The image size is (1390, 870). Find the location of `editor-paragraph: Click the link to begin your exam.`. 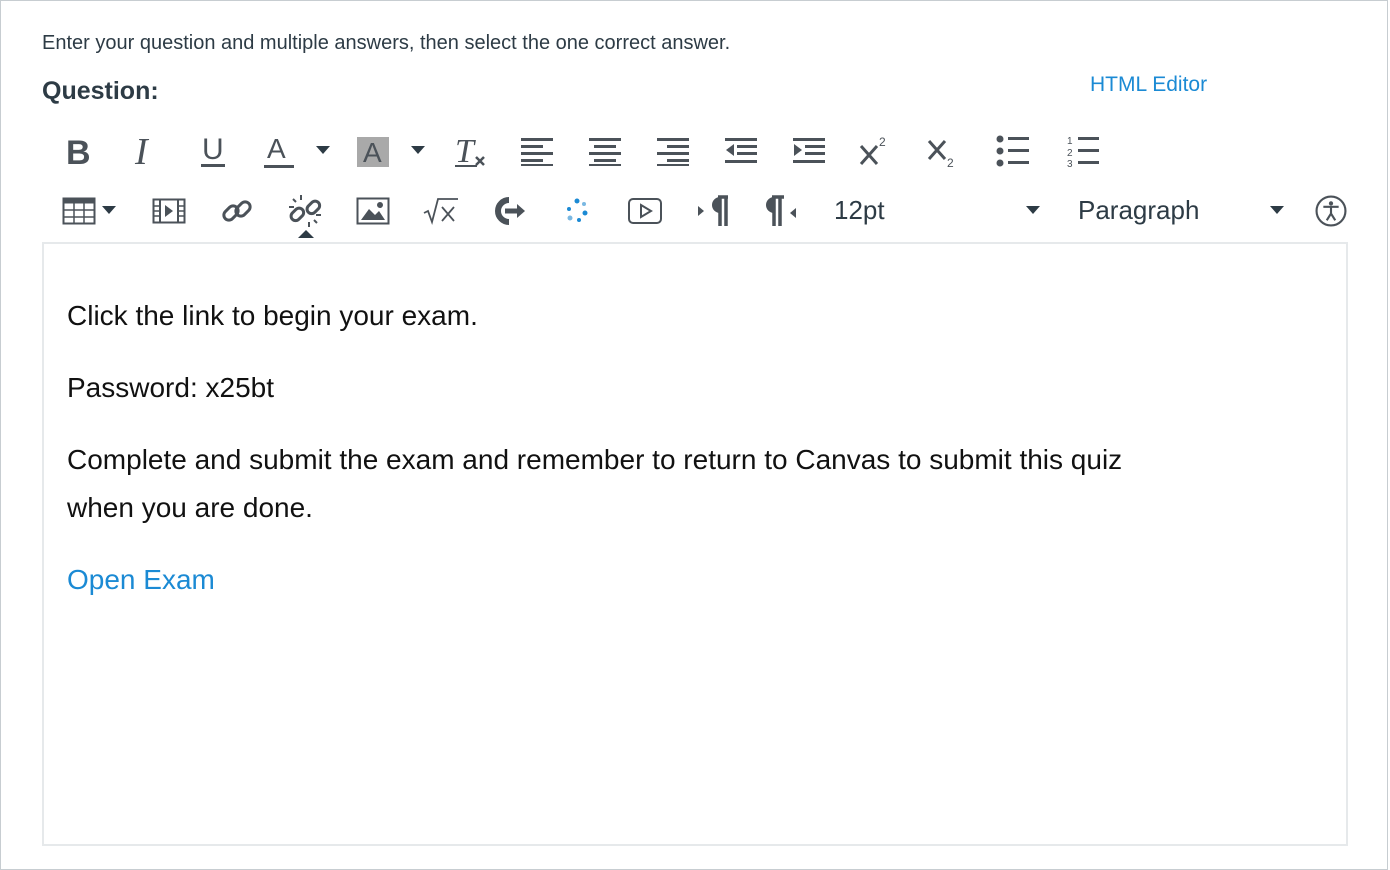

editor-paragraph: Click the link to begin your exam. is located at coordinates (272, 315).